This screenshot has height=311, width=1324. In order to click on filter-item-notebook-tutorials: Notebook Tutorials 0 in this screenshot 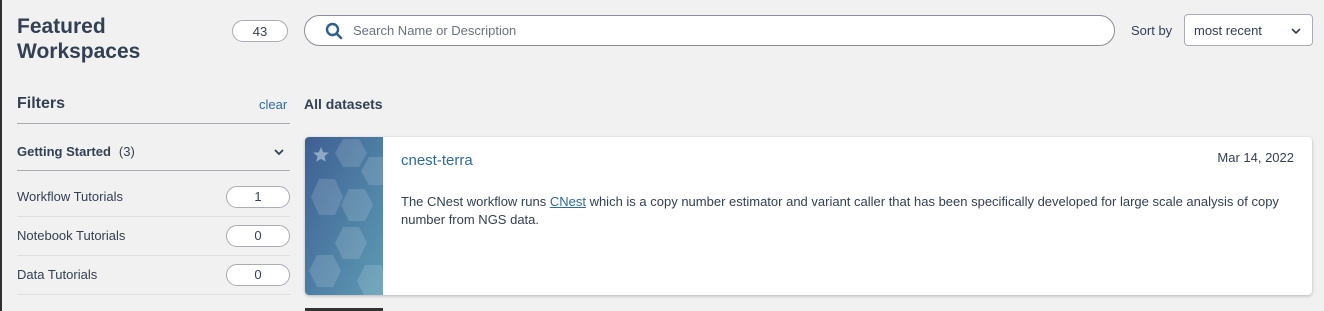, I will do `click(153, 235)`.